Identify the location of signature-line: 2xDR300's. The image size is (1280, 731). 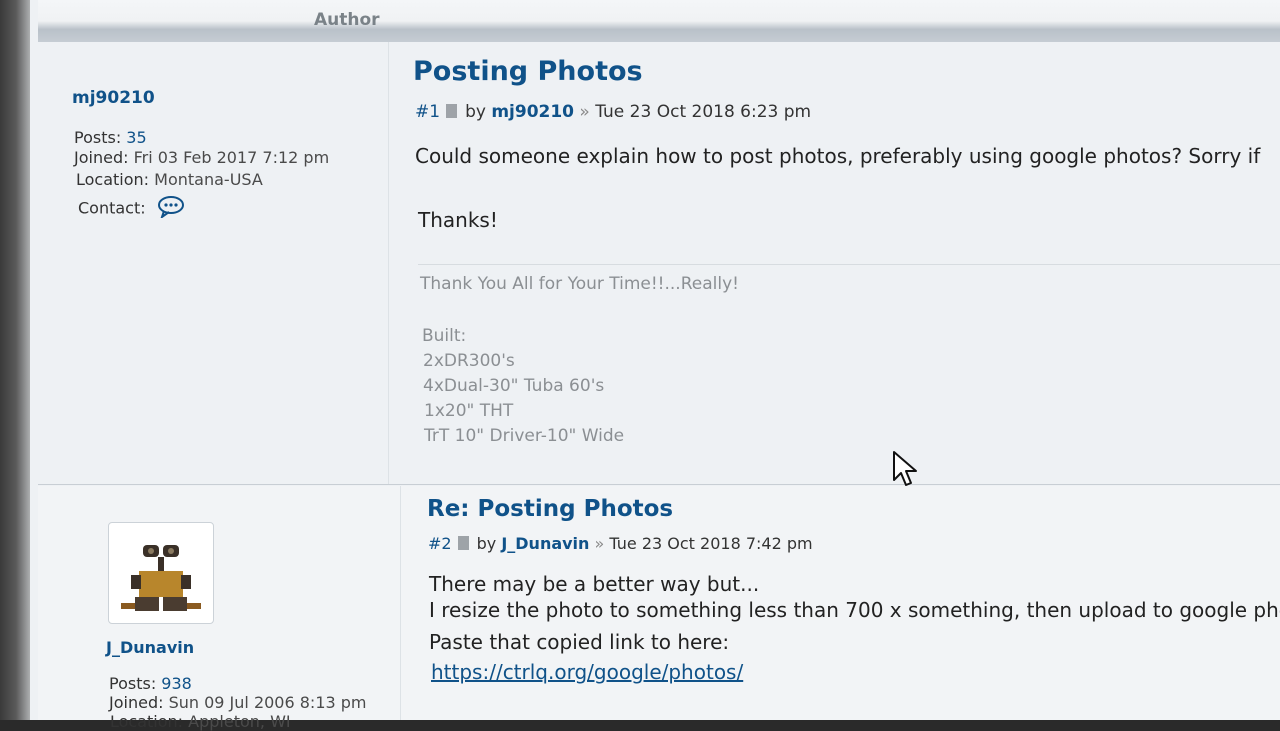
(469, 361).